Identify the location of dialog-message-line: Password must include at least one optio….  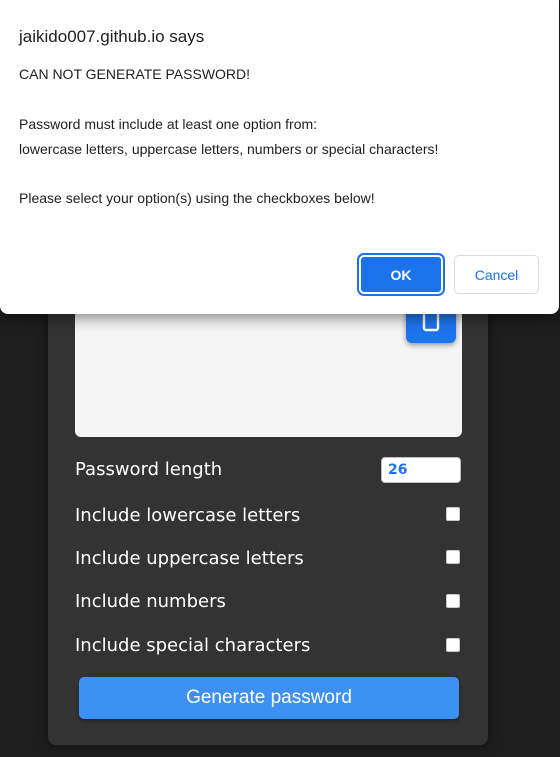
(168, 124).